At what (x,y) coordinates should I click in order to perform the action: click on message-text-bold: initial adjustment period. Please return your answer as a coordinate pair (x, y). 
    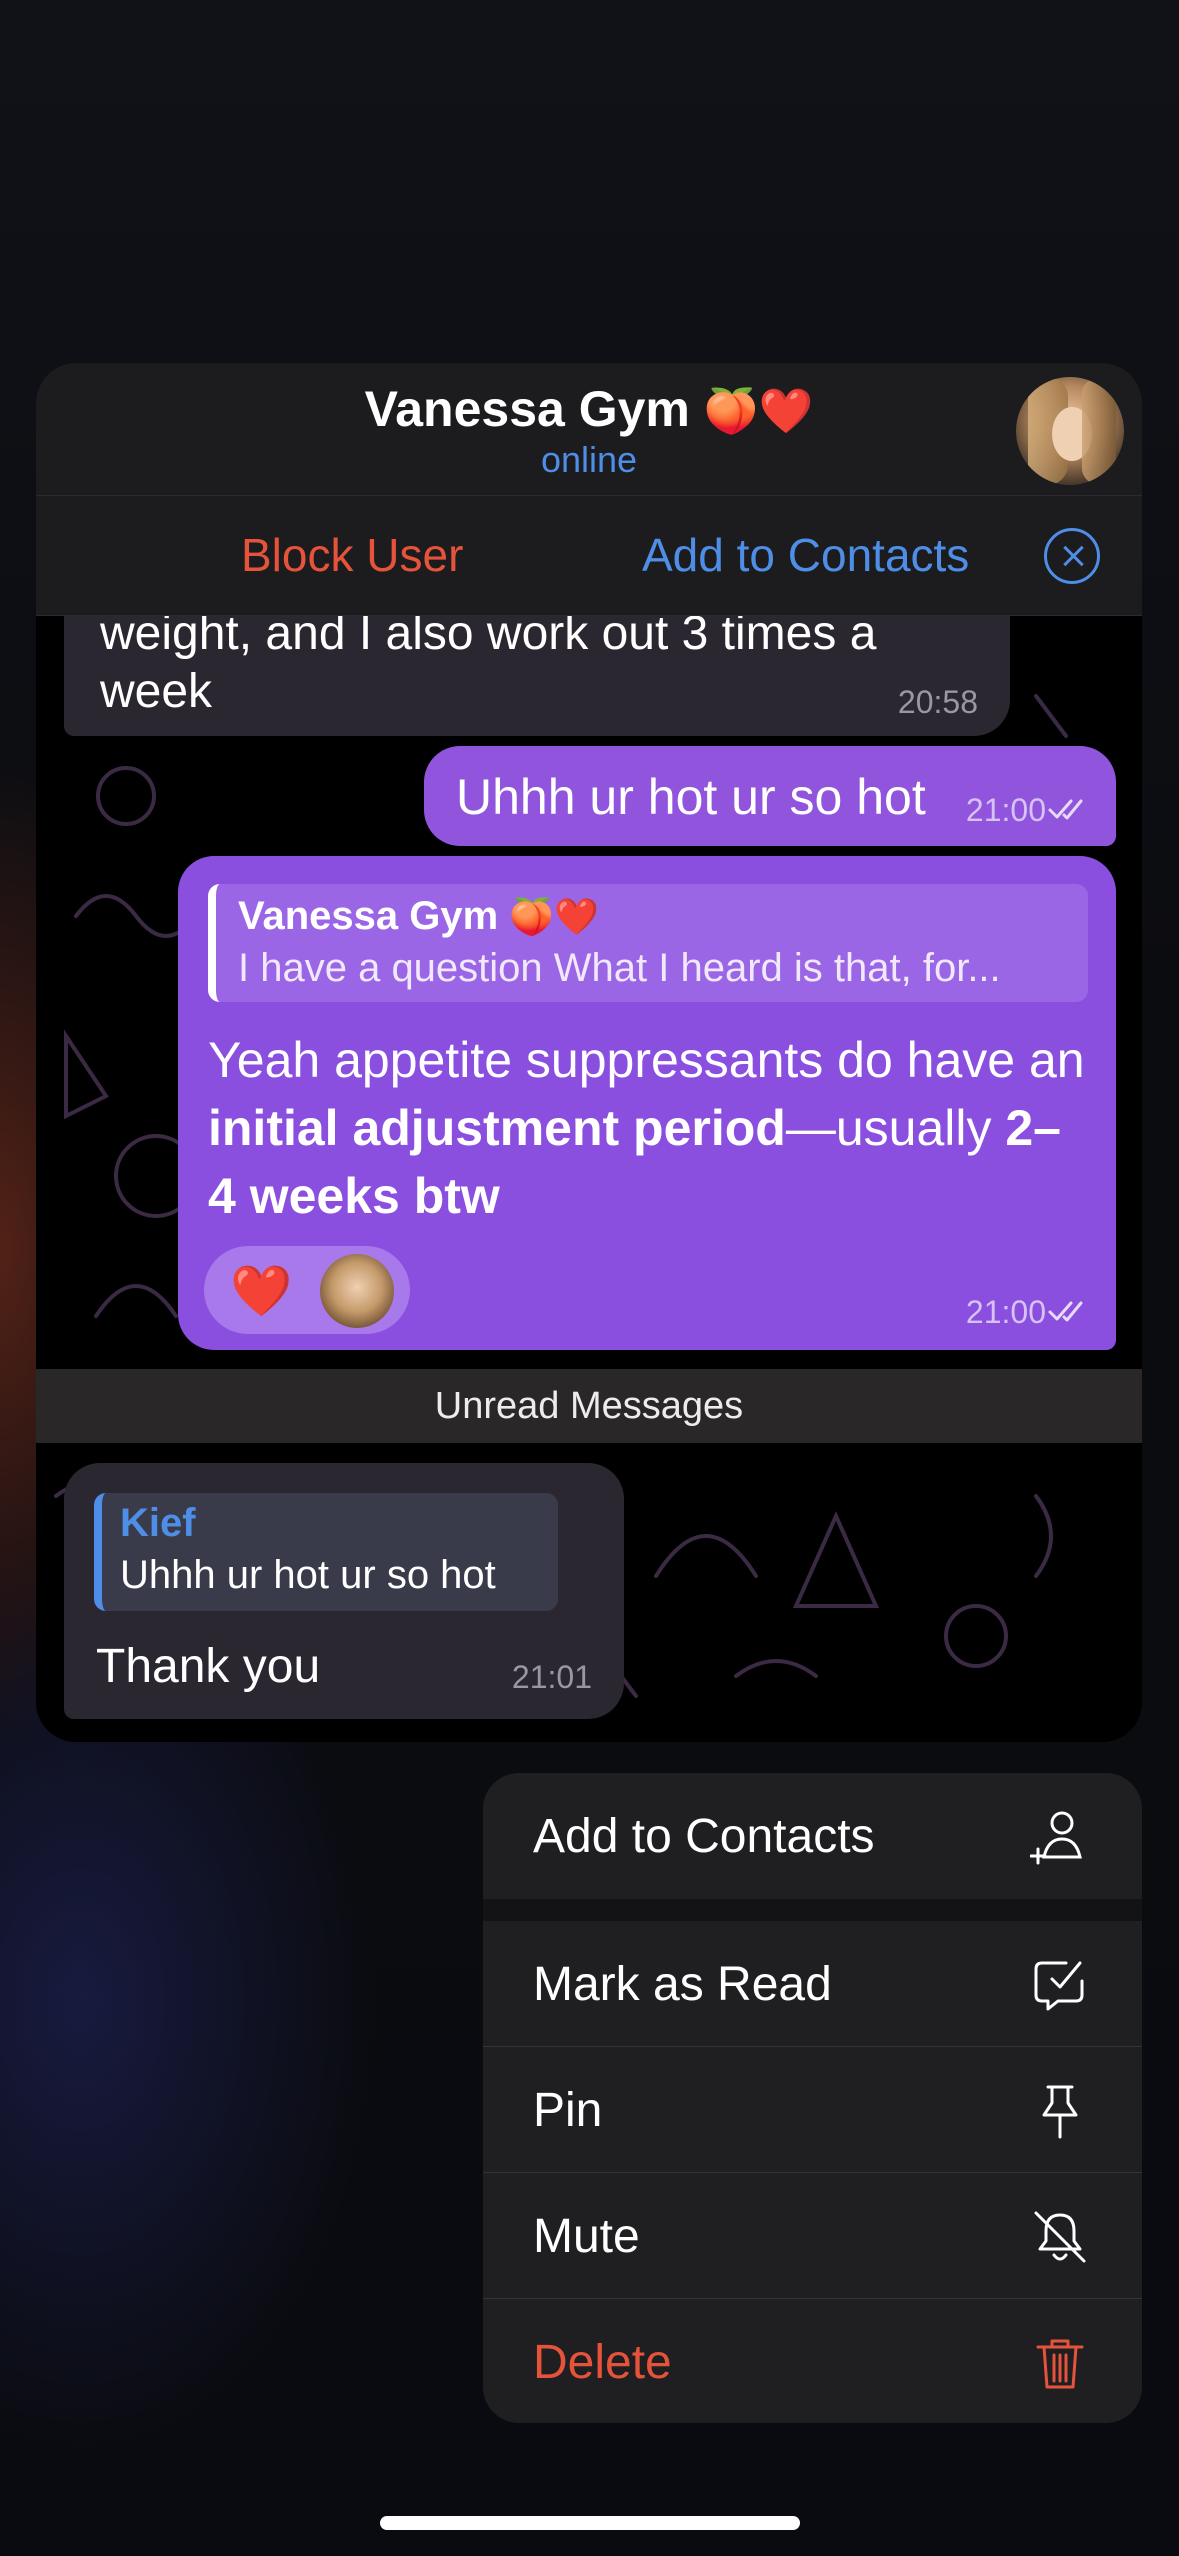
    Looking at the image, I should click on (497, 1128).